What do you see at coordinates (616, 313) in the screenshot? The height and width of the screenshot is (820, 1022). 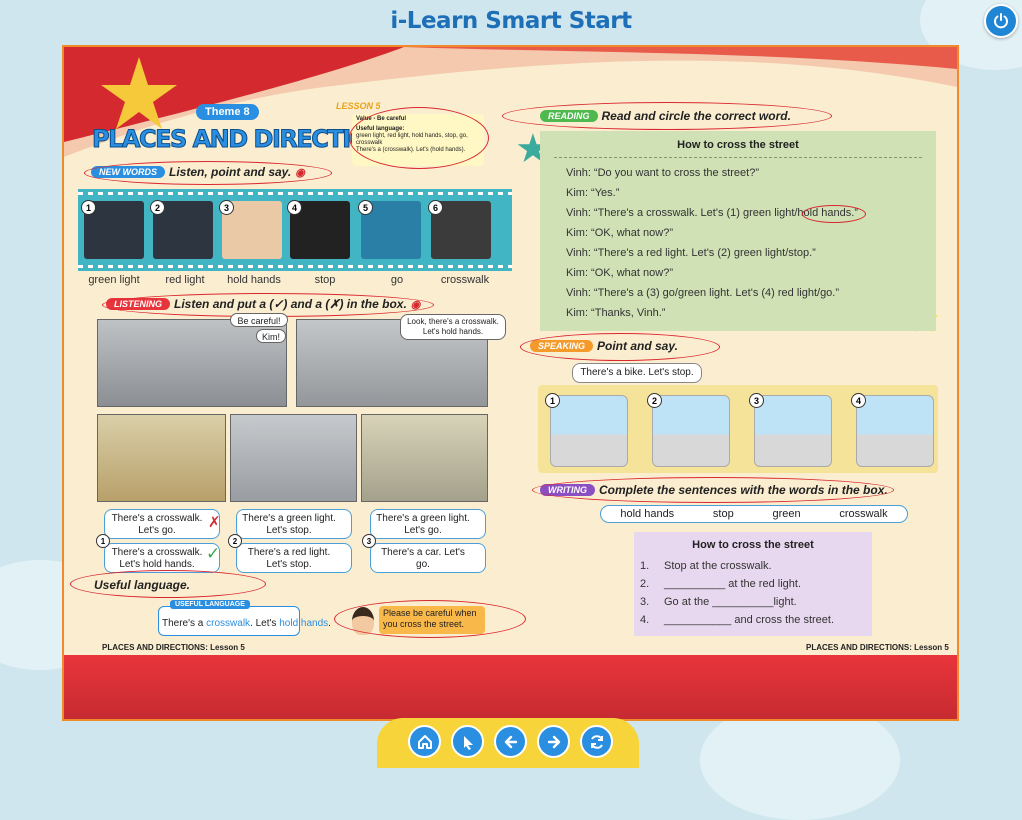 I see `dialogue-line: Kim: “Thanks, Vinh.”` at bounding box center [616, 313].